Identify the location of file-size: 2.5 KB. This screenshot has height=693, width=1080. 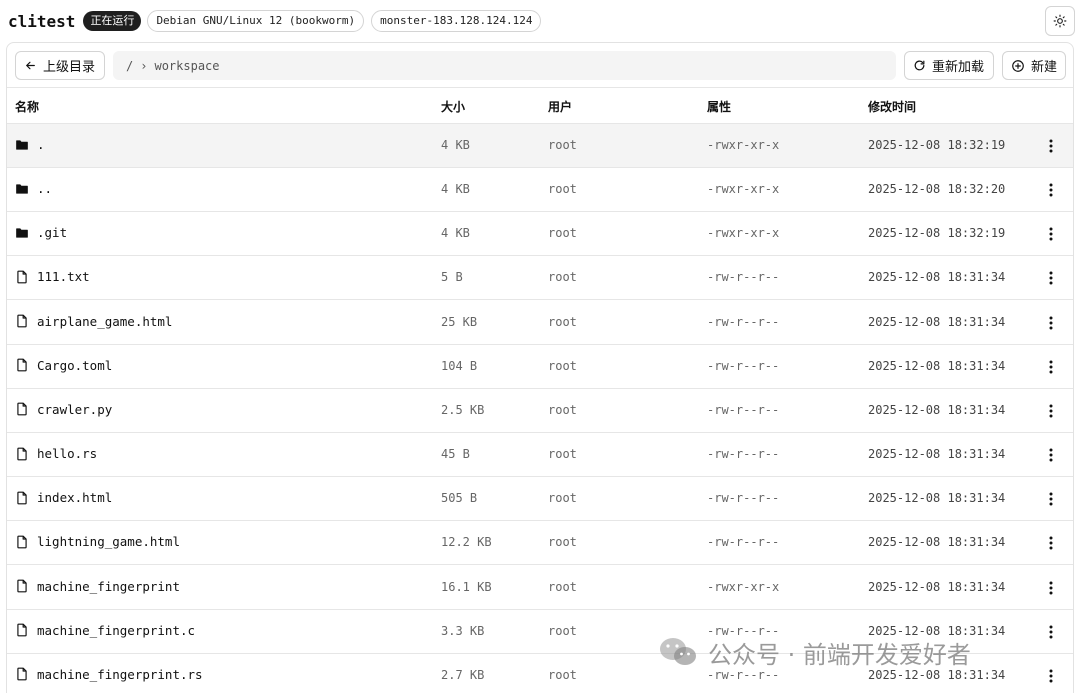
(463, 409).